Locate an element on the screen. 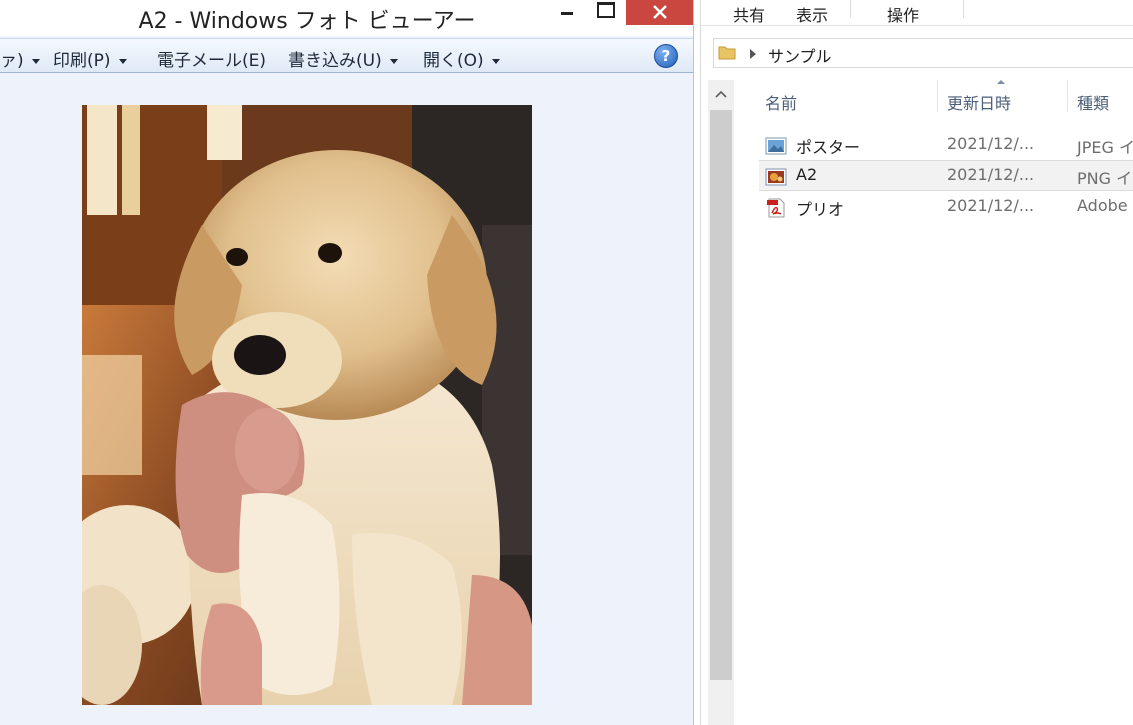  tab-view: 表示 is located at coordinates (812, 14).